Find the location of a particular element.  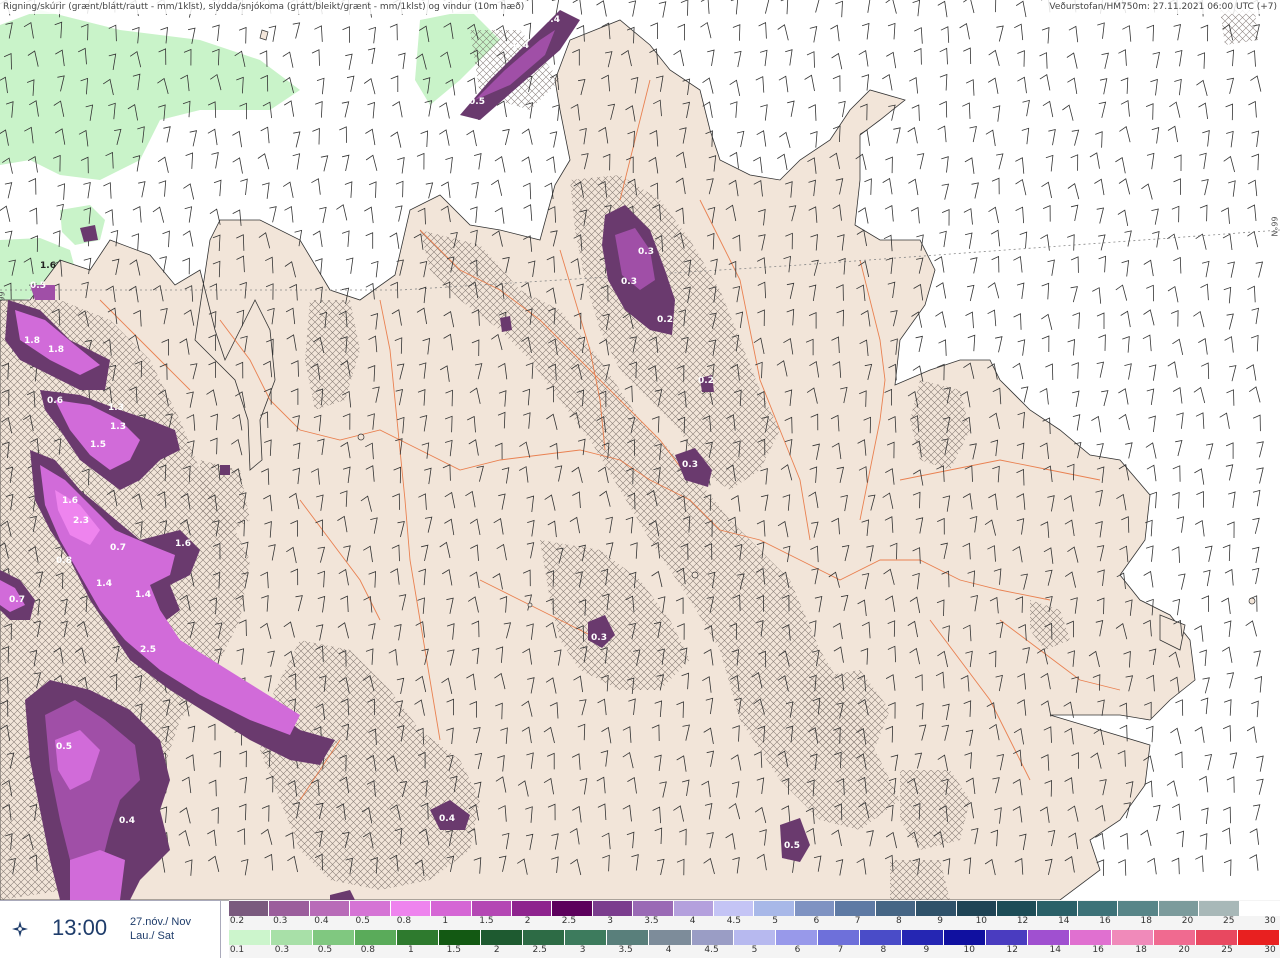

precip-value: 0.2 is located at coordinates (706, 381).